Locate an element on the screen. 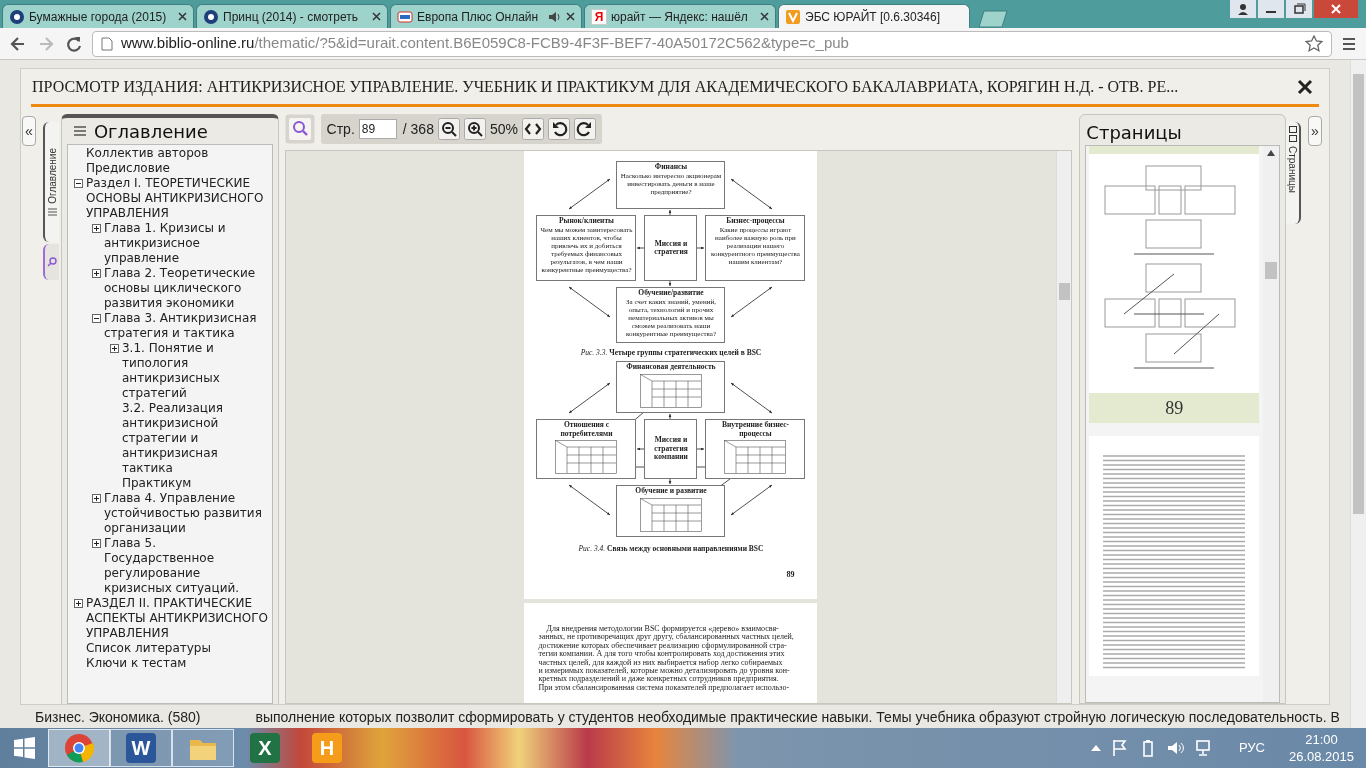  toc-item: Список литературы is located at coordinates (148, 648).